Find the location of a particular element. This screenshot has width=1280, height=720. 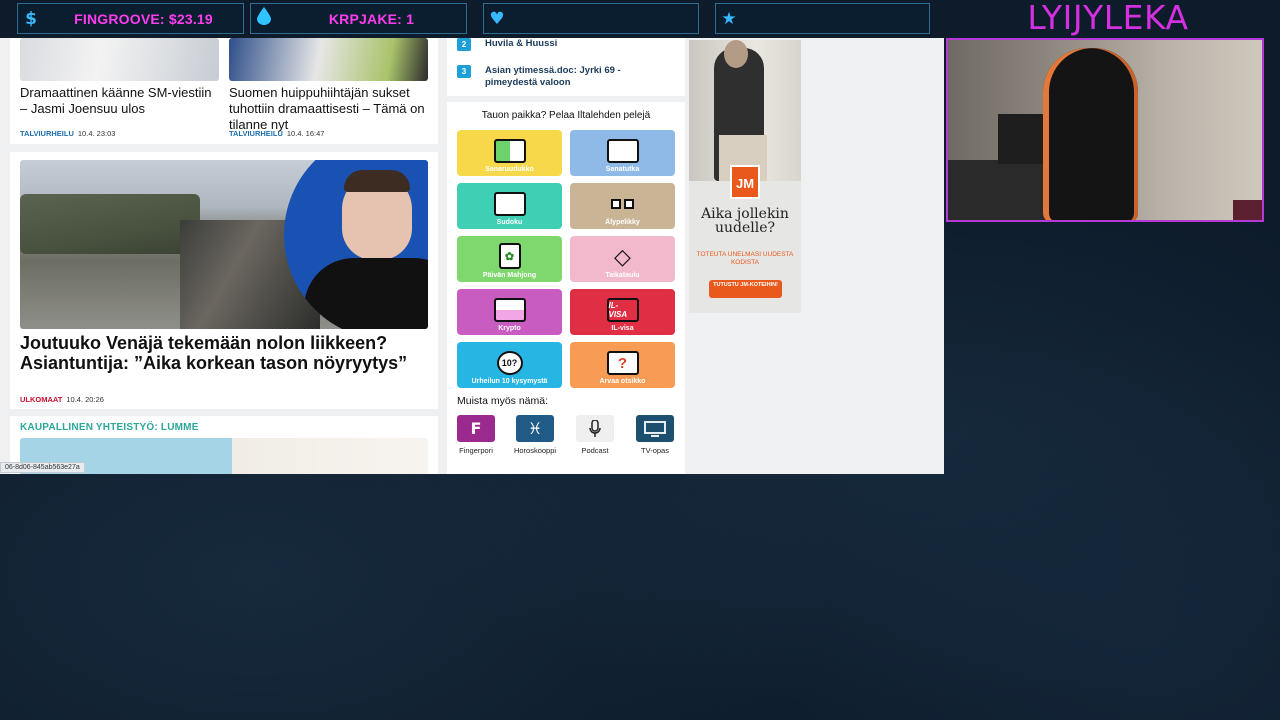

app-horoskooppi: ♓ Horoskooppi is located at coordinates (535, 435).